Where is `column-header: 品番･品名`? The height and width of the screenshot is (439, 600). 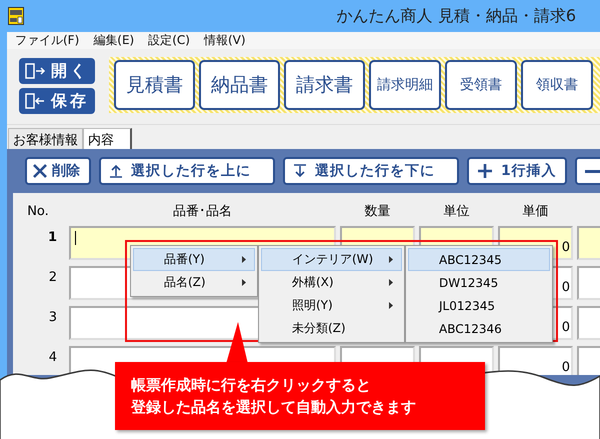 column-header: 品番･品名 is located at coordinates (202, 211).